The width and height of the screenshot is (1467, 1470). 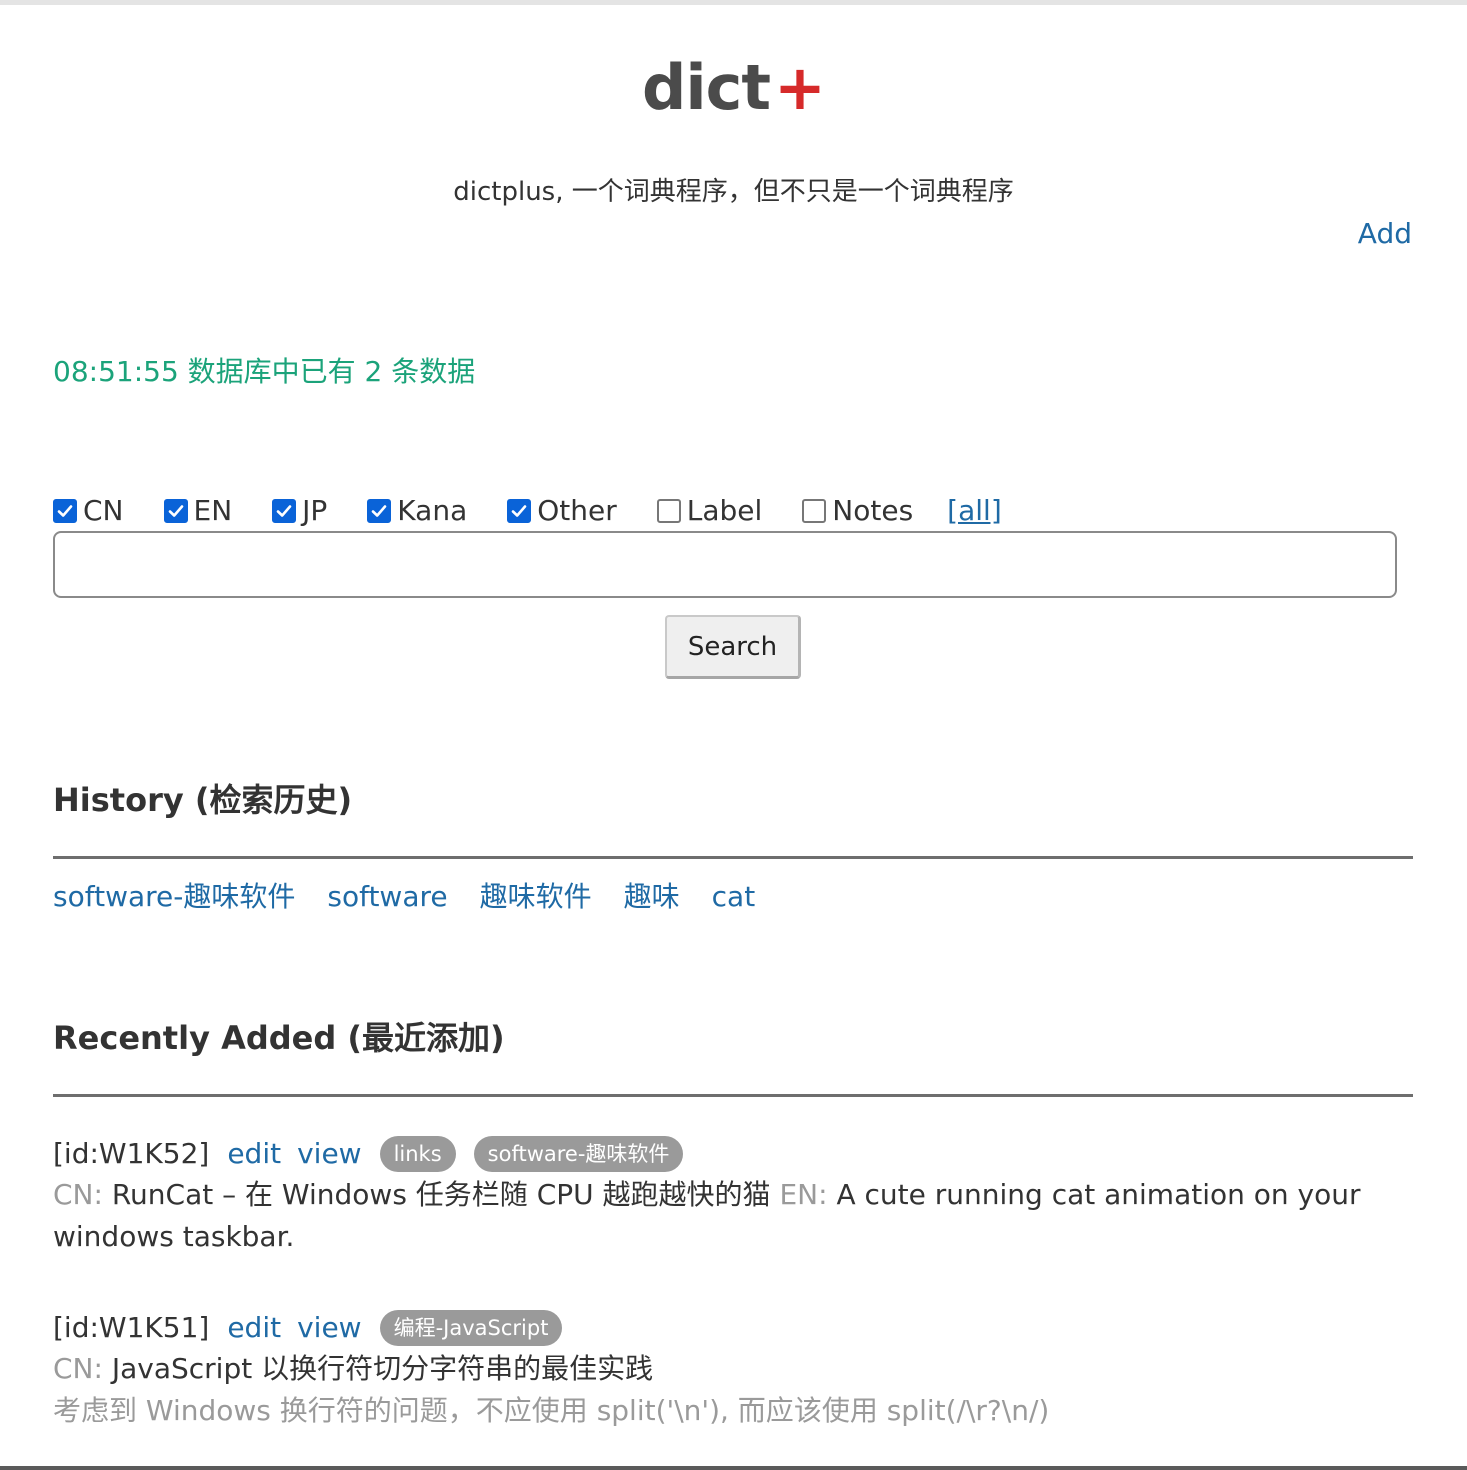 I want to click on filter-label: CN, so click(x=103, y=510).